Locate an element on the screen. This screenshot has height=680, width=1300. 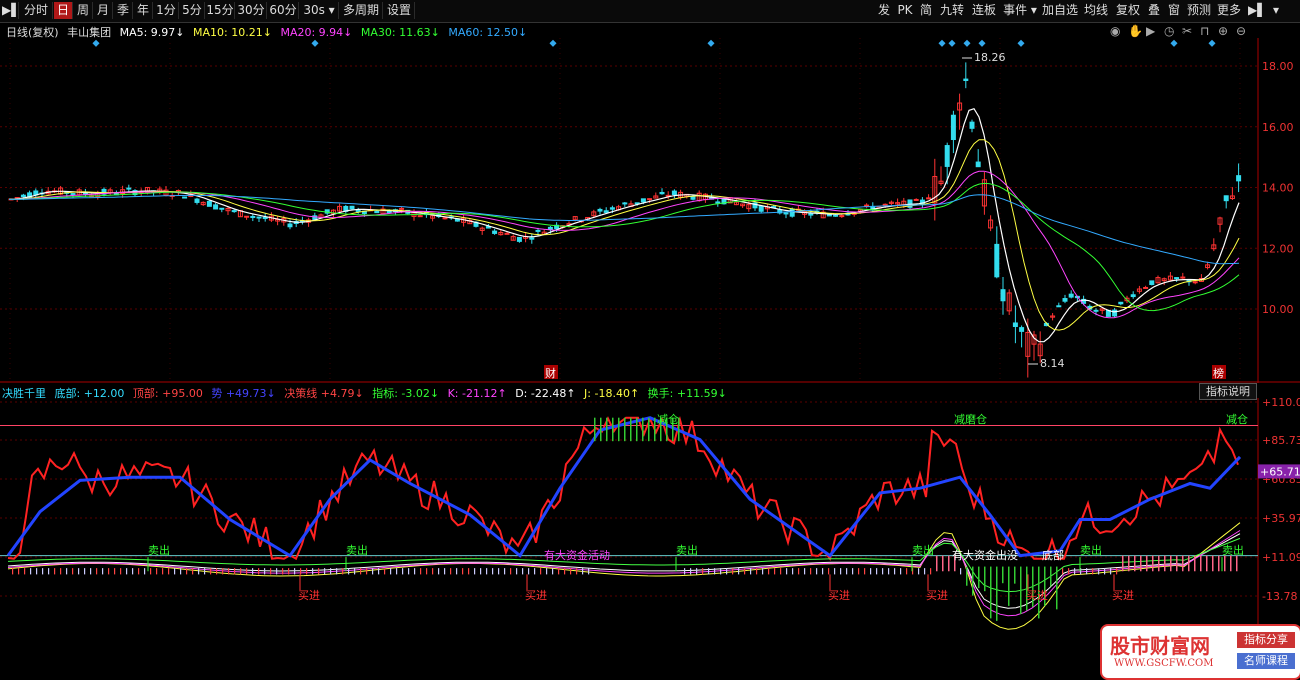
toolbar-period-5: 年 is located at coordinates (143, 10).